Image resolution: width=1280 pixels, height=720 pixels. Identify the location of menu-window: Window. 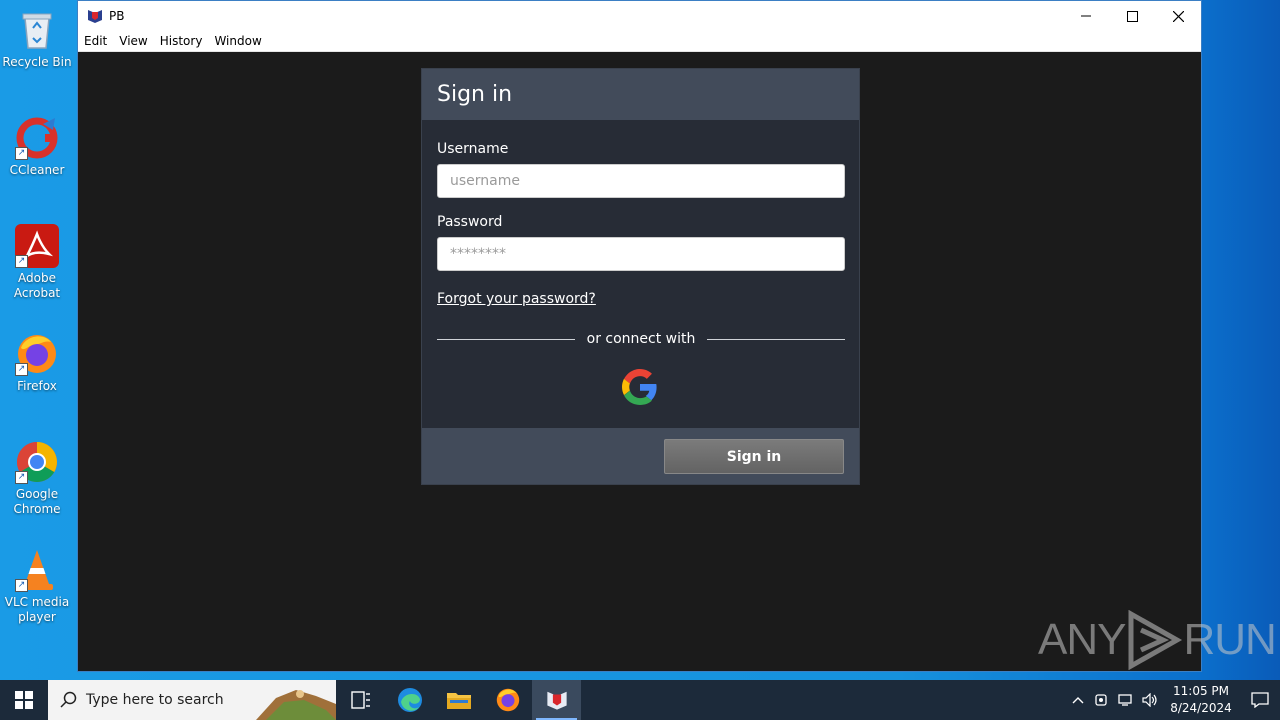
(237, 41).